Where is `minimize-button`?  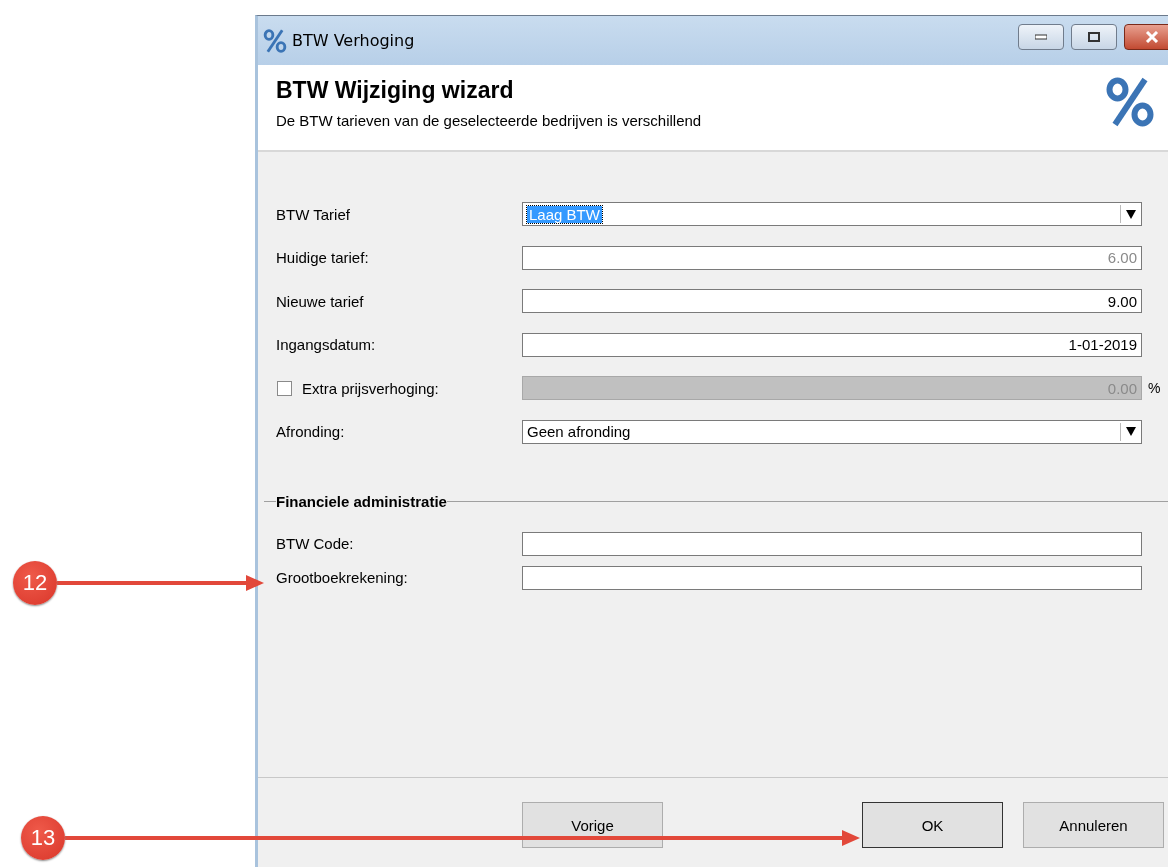
minimize-button is located at coordinates (1041, 37).